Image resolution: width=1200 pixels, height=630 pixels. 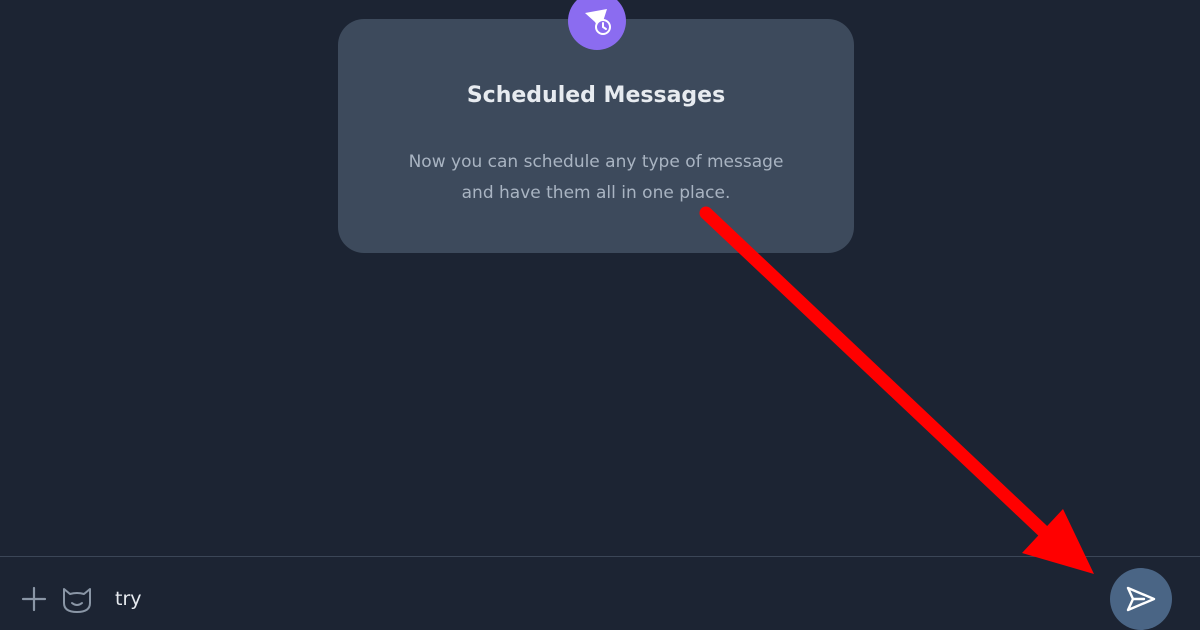 I want to click on send-icon, so click(x=1141, y=599).